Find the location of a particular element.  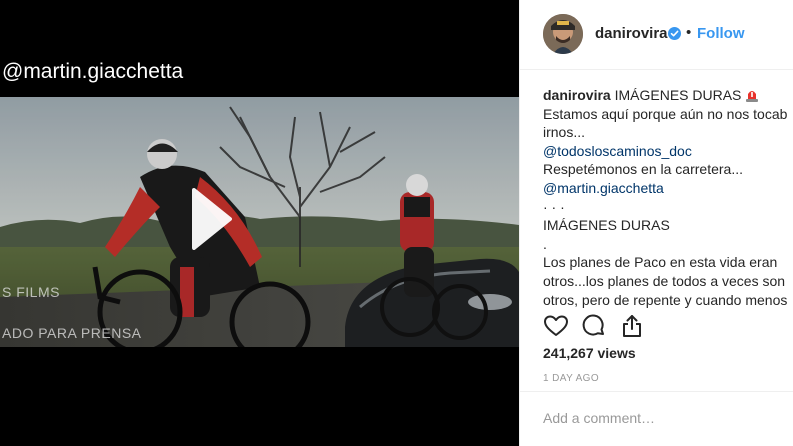

avatar is located at coordinates (563, 34).